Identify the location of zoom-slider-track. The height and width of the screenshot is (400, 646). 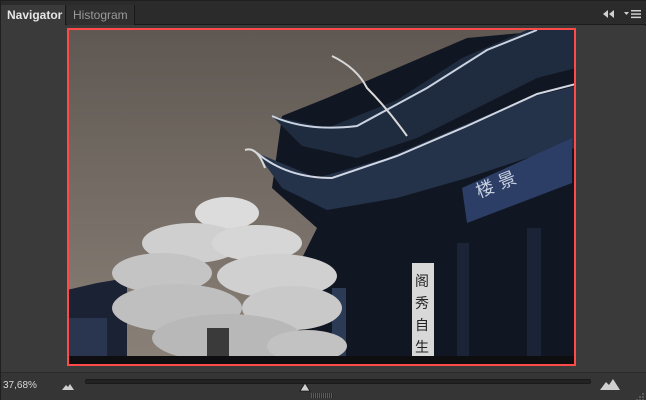
(338, 381).